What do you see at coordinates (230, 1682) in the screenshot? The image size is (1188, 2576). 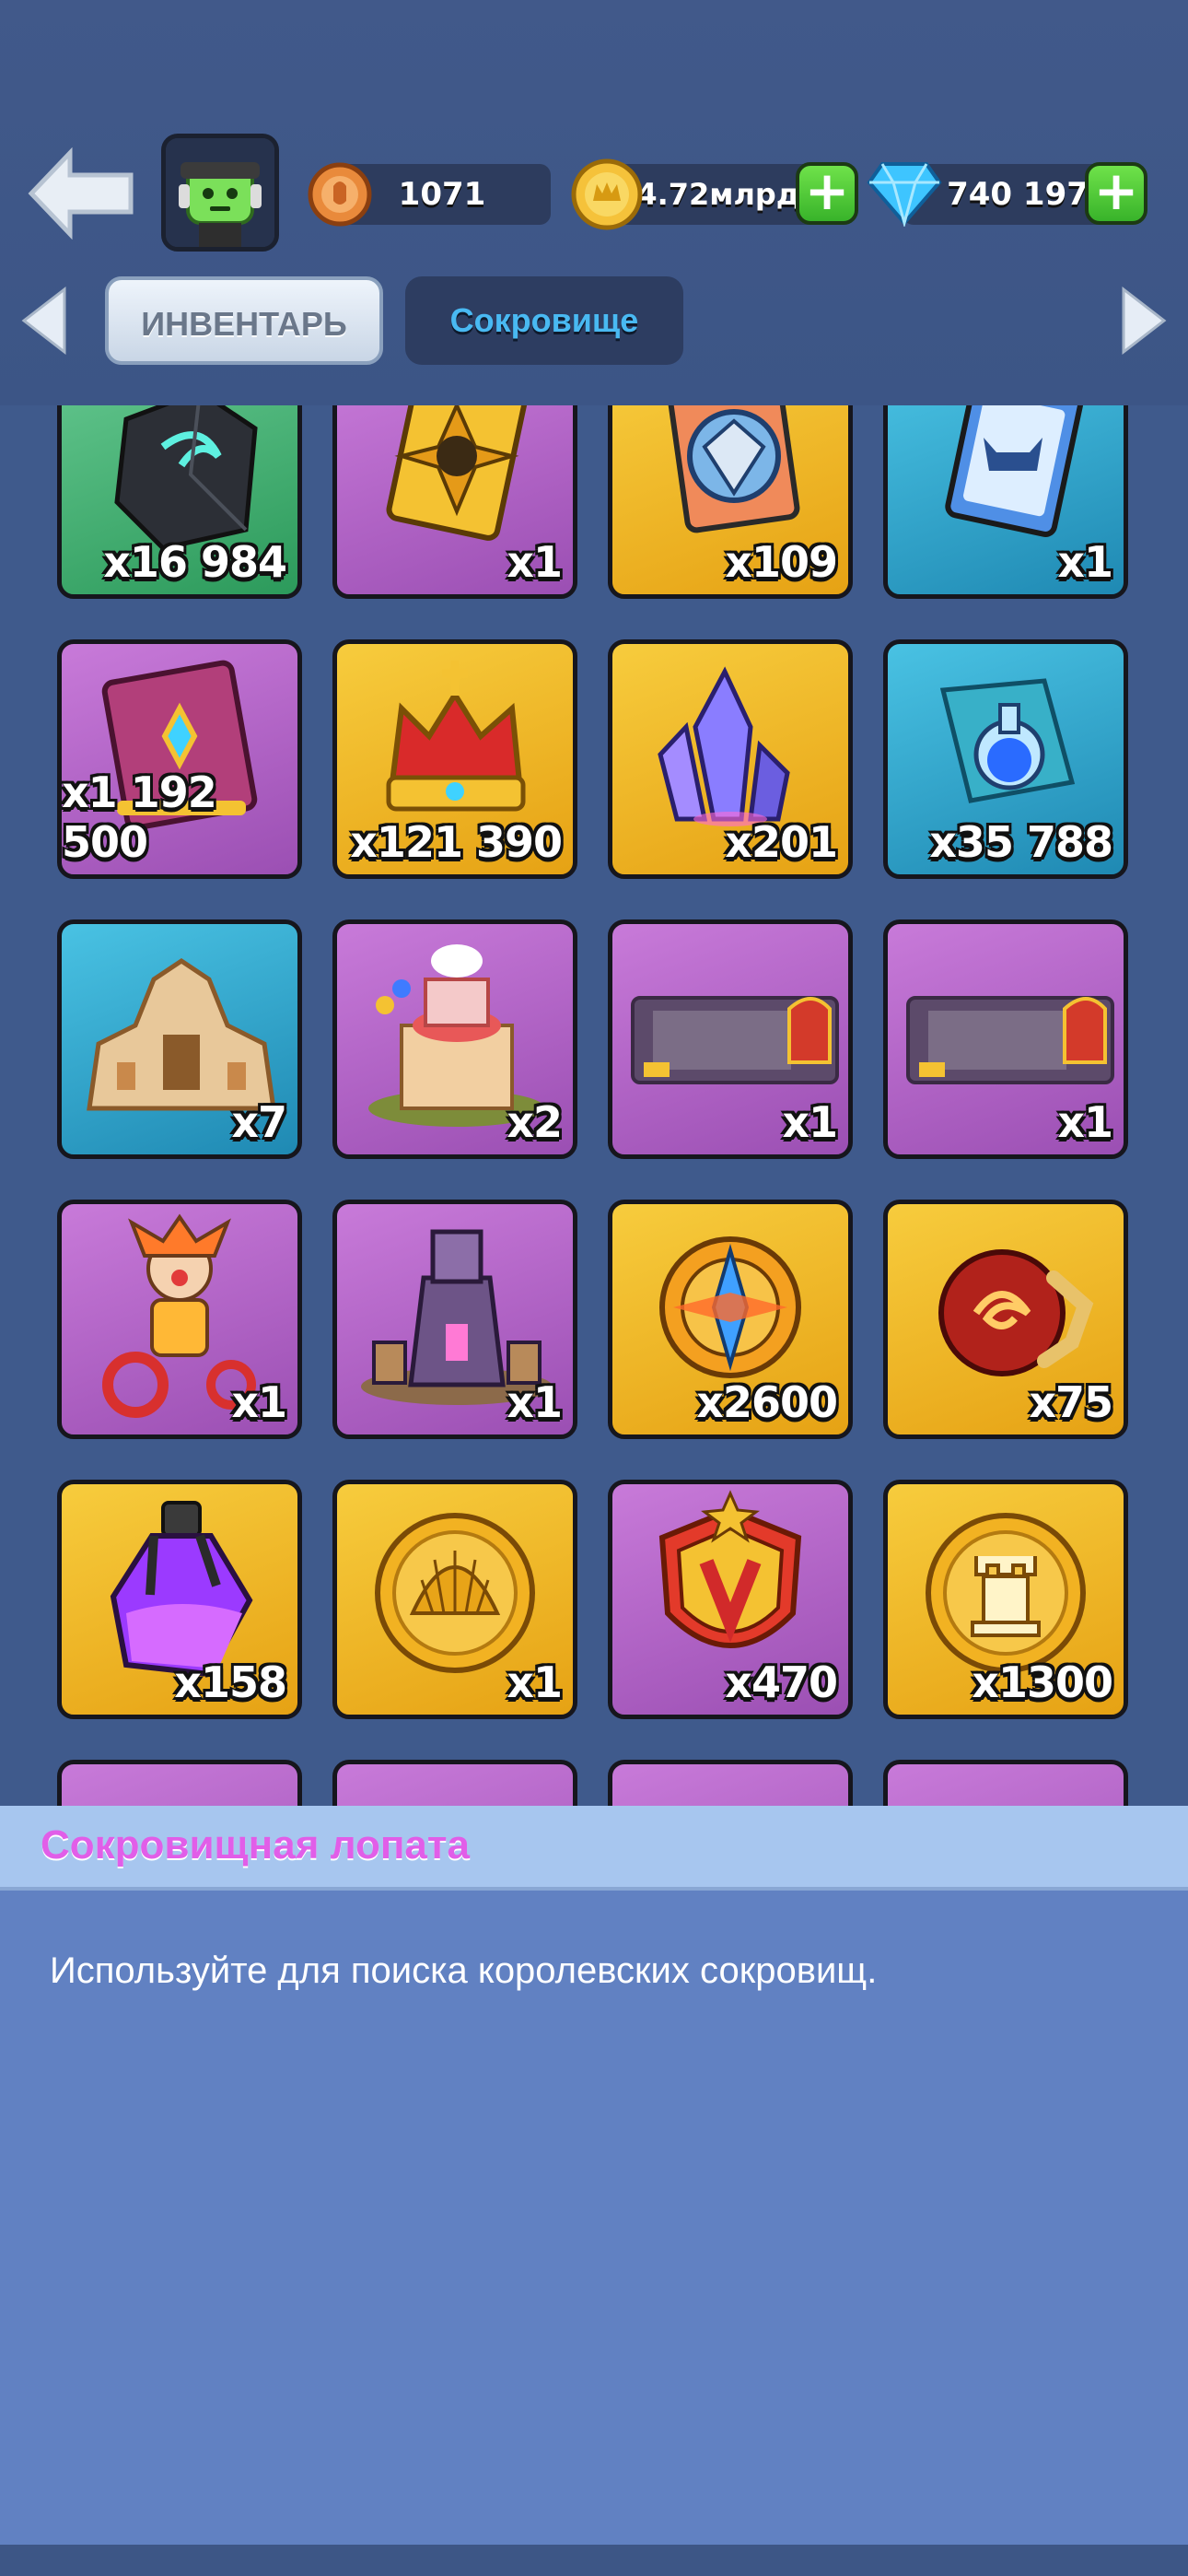 I see `item-quantity: x158` at bounding box center [230, 1682].